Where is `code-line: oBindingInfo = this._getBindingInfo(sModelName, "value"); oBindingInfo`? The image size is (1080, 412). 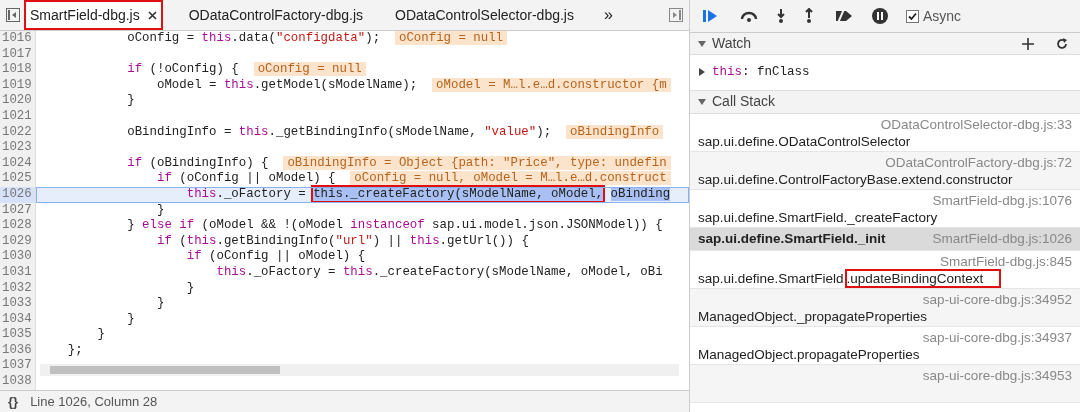 code-line: oBindingInfo = this._getBindingInfo(sModelName, "value"); oBindingInfo is located at coordinates (350, 132).